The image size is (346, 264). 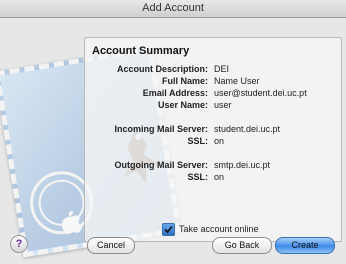 I want to click on help-button: ?, so click(x=19, y=244).